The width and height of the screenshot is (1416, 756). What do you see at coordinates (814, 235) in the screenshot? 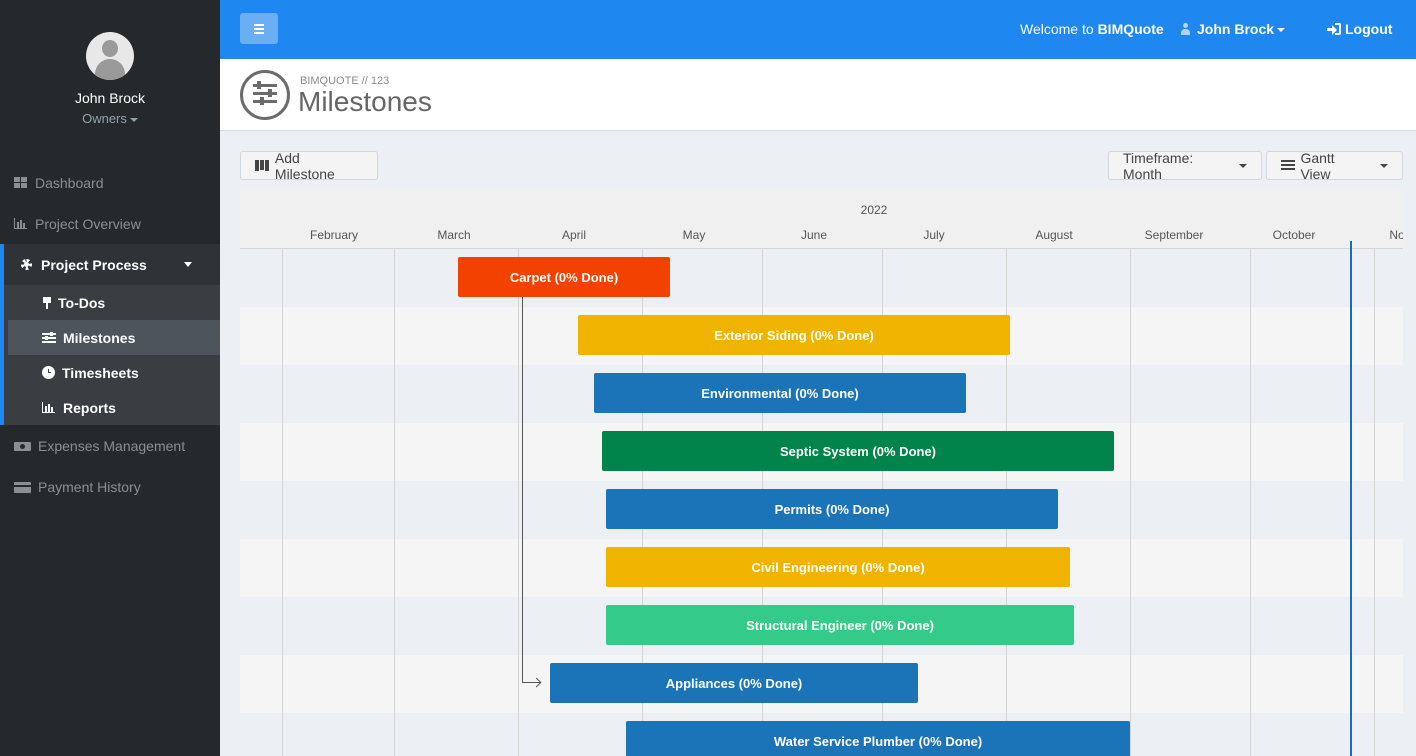
I see `gantt-month-label: June` at bounding box center [814, 235].